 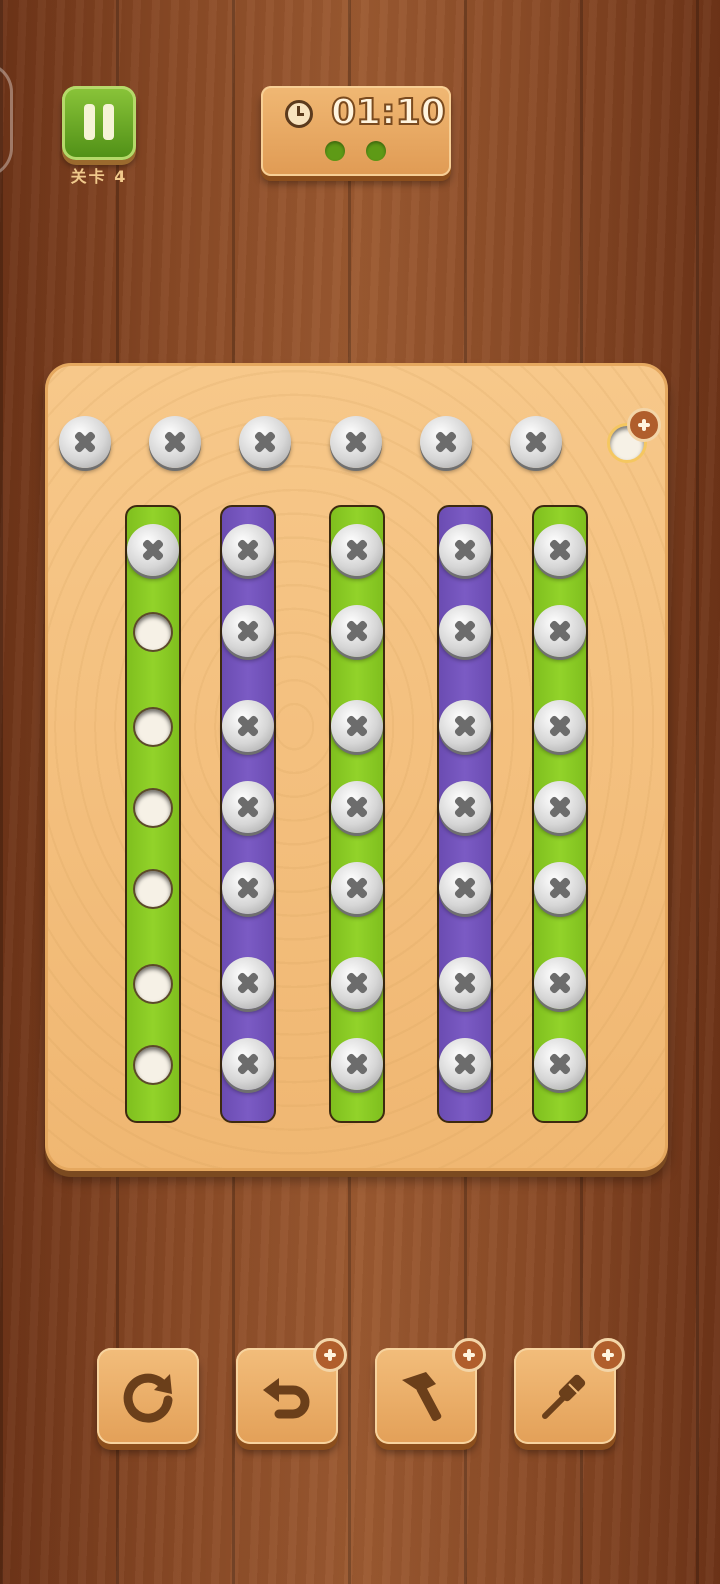 What do you see at coordinates (286, 1398) in the screenshot?
I see `undo-icon` at bounding box center [286, 1398].